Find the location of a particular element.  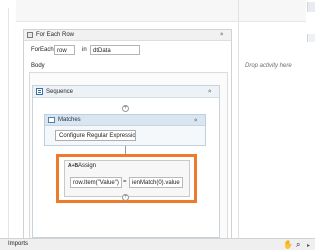

matches-title: Matches is located at coordinates (69, 120).